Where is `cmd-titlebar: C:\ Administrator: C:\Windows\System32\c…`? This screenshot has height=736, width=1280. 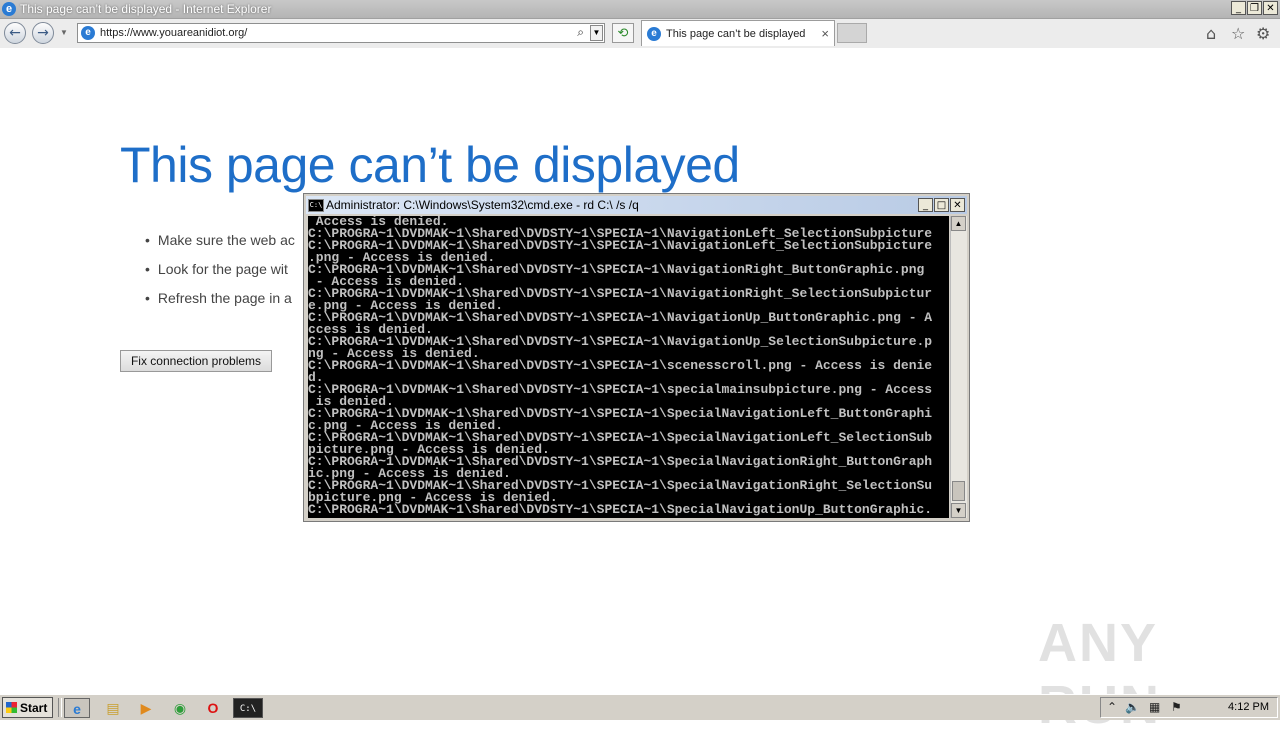
cmd-titlebar: C:\ Administrator: C:\Windows\System32\c… is located at coordinates (636, 205).